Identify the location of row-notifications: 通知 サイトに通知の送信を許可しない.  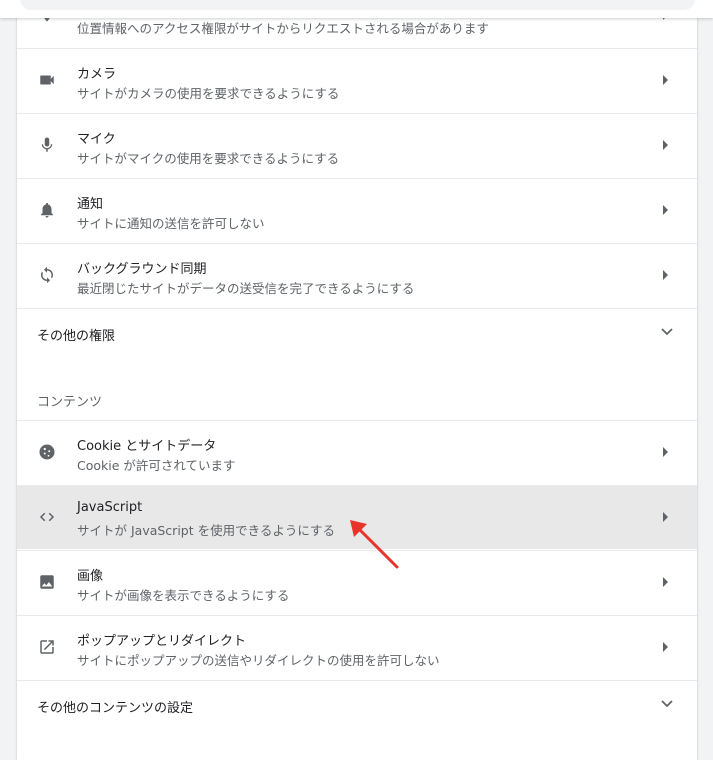
(357, 210).